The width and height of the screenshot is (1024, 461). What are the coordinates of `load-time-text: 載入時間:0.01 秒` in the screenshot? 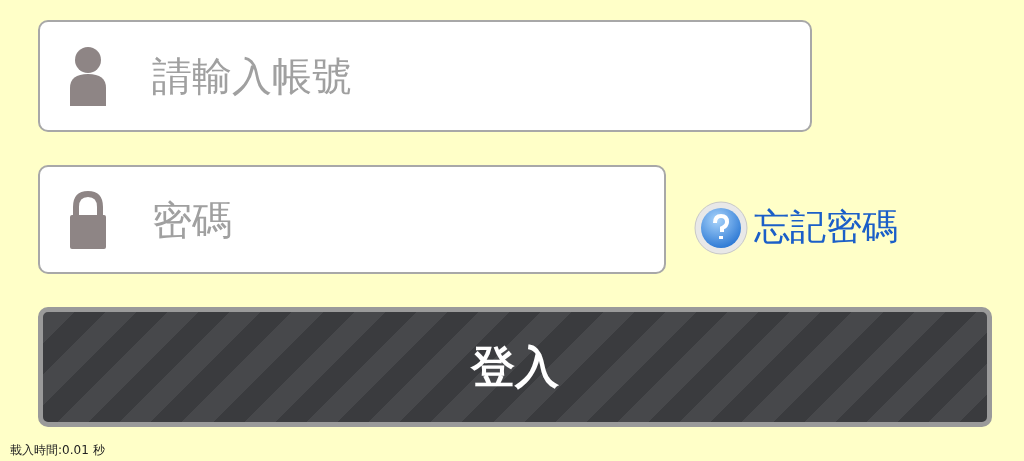 It's located at (57, 450).